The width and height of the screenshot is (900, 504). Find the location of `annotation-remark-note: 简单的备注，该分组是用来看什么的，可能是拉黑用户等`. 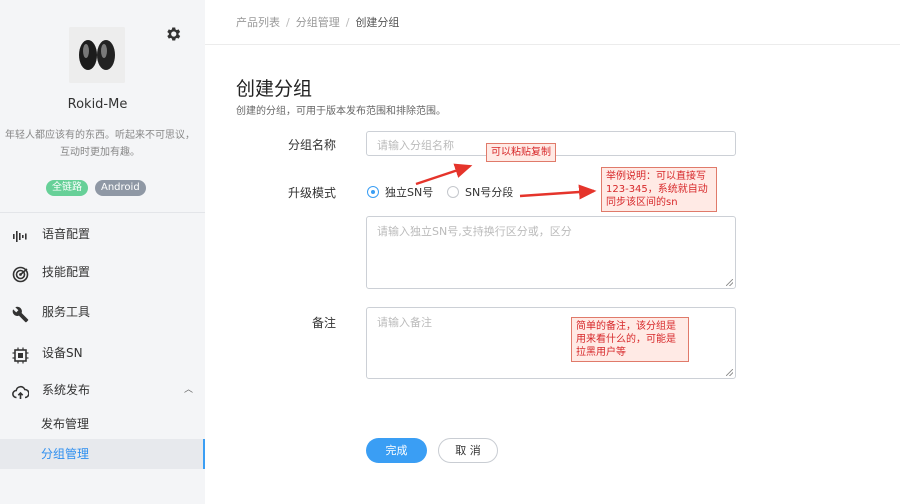

annotation-remark-note: 简单的备注，该分组是用来看什么的，可能是拉黑用户等 is located at coordinates (630, 339).